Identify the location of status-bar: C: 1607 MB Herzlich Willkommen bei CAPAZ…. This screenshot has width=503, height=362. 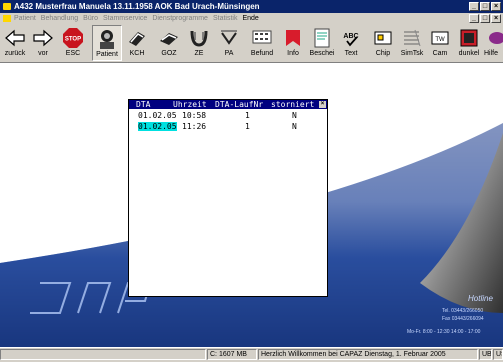
(251, 354).